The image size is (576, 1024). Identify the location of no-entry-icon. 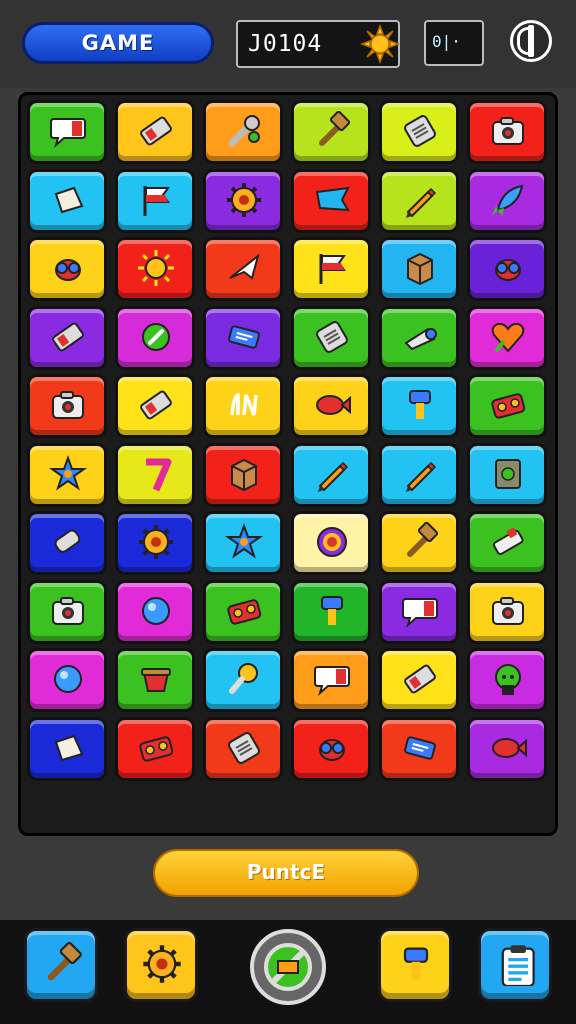
(288, 967).